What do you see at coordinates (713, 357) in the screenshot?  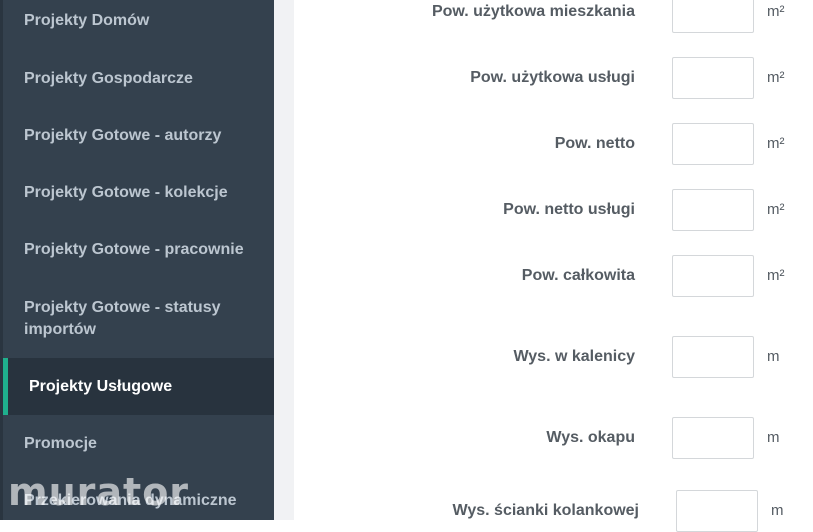 I see `wys-w-kalenicy-input` at bounding box center [713, 357].